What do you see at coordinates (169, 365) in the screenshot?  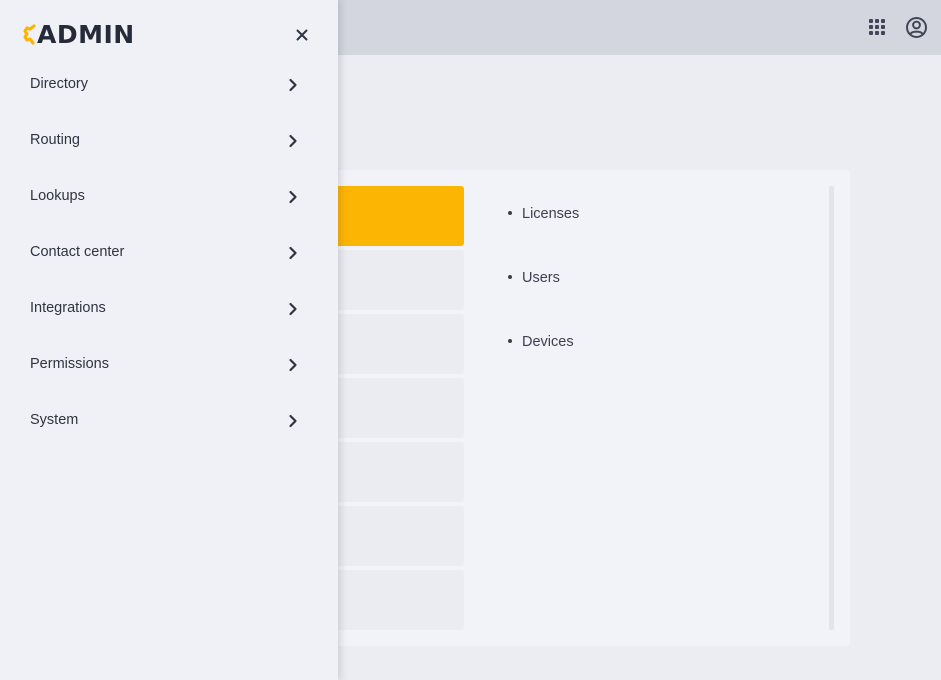 I see `sidebar-item-permissions: Permissions` at bounding box center [169, 365].